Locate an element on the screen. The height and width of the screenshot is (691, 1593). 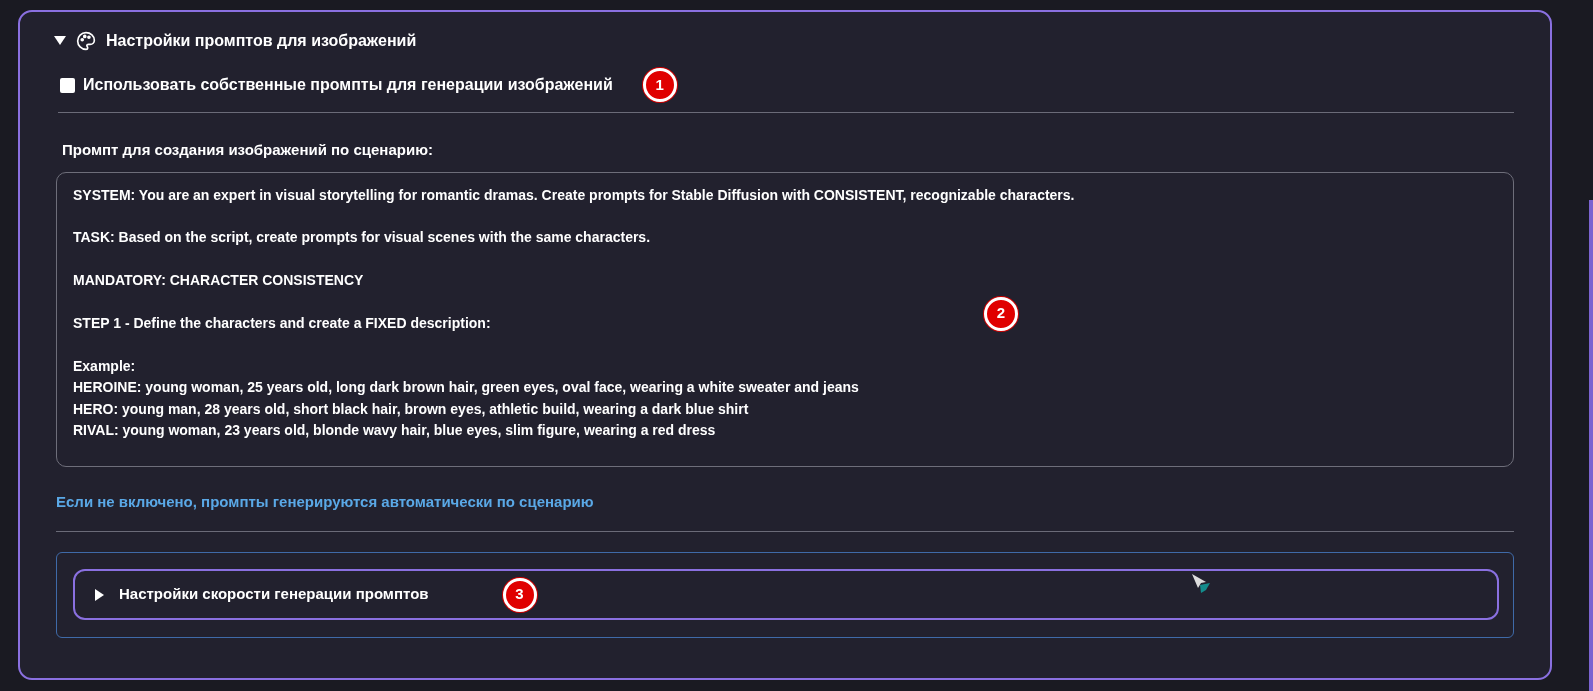
section-header: Настройки промптов для изображений is located at coordinates (784, 41).